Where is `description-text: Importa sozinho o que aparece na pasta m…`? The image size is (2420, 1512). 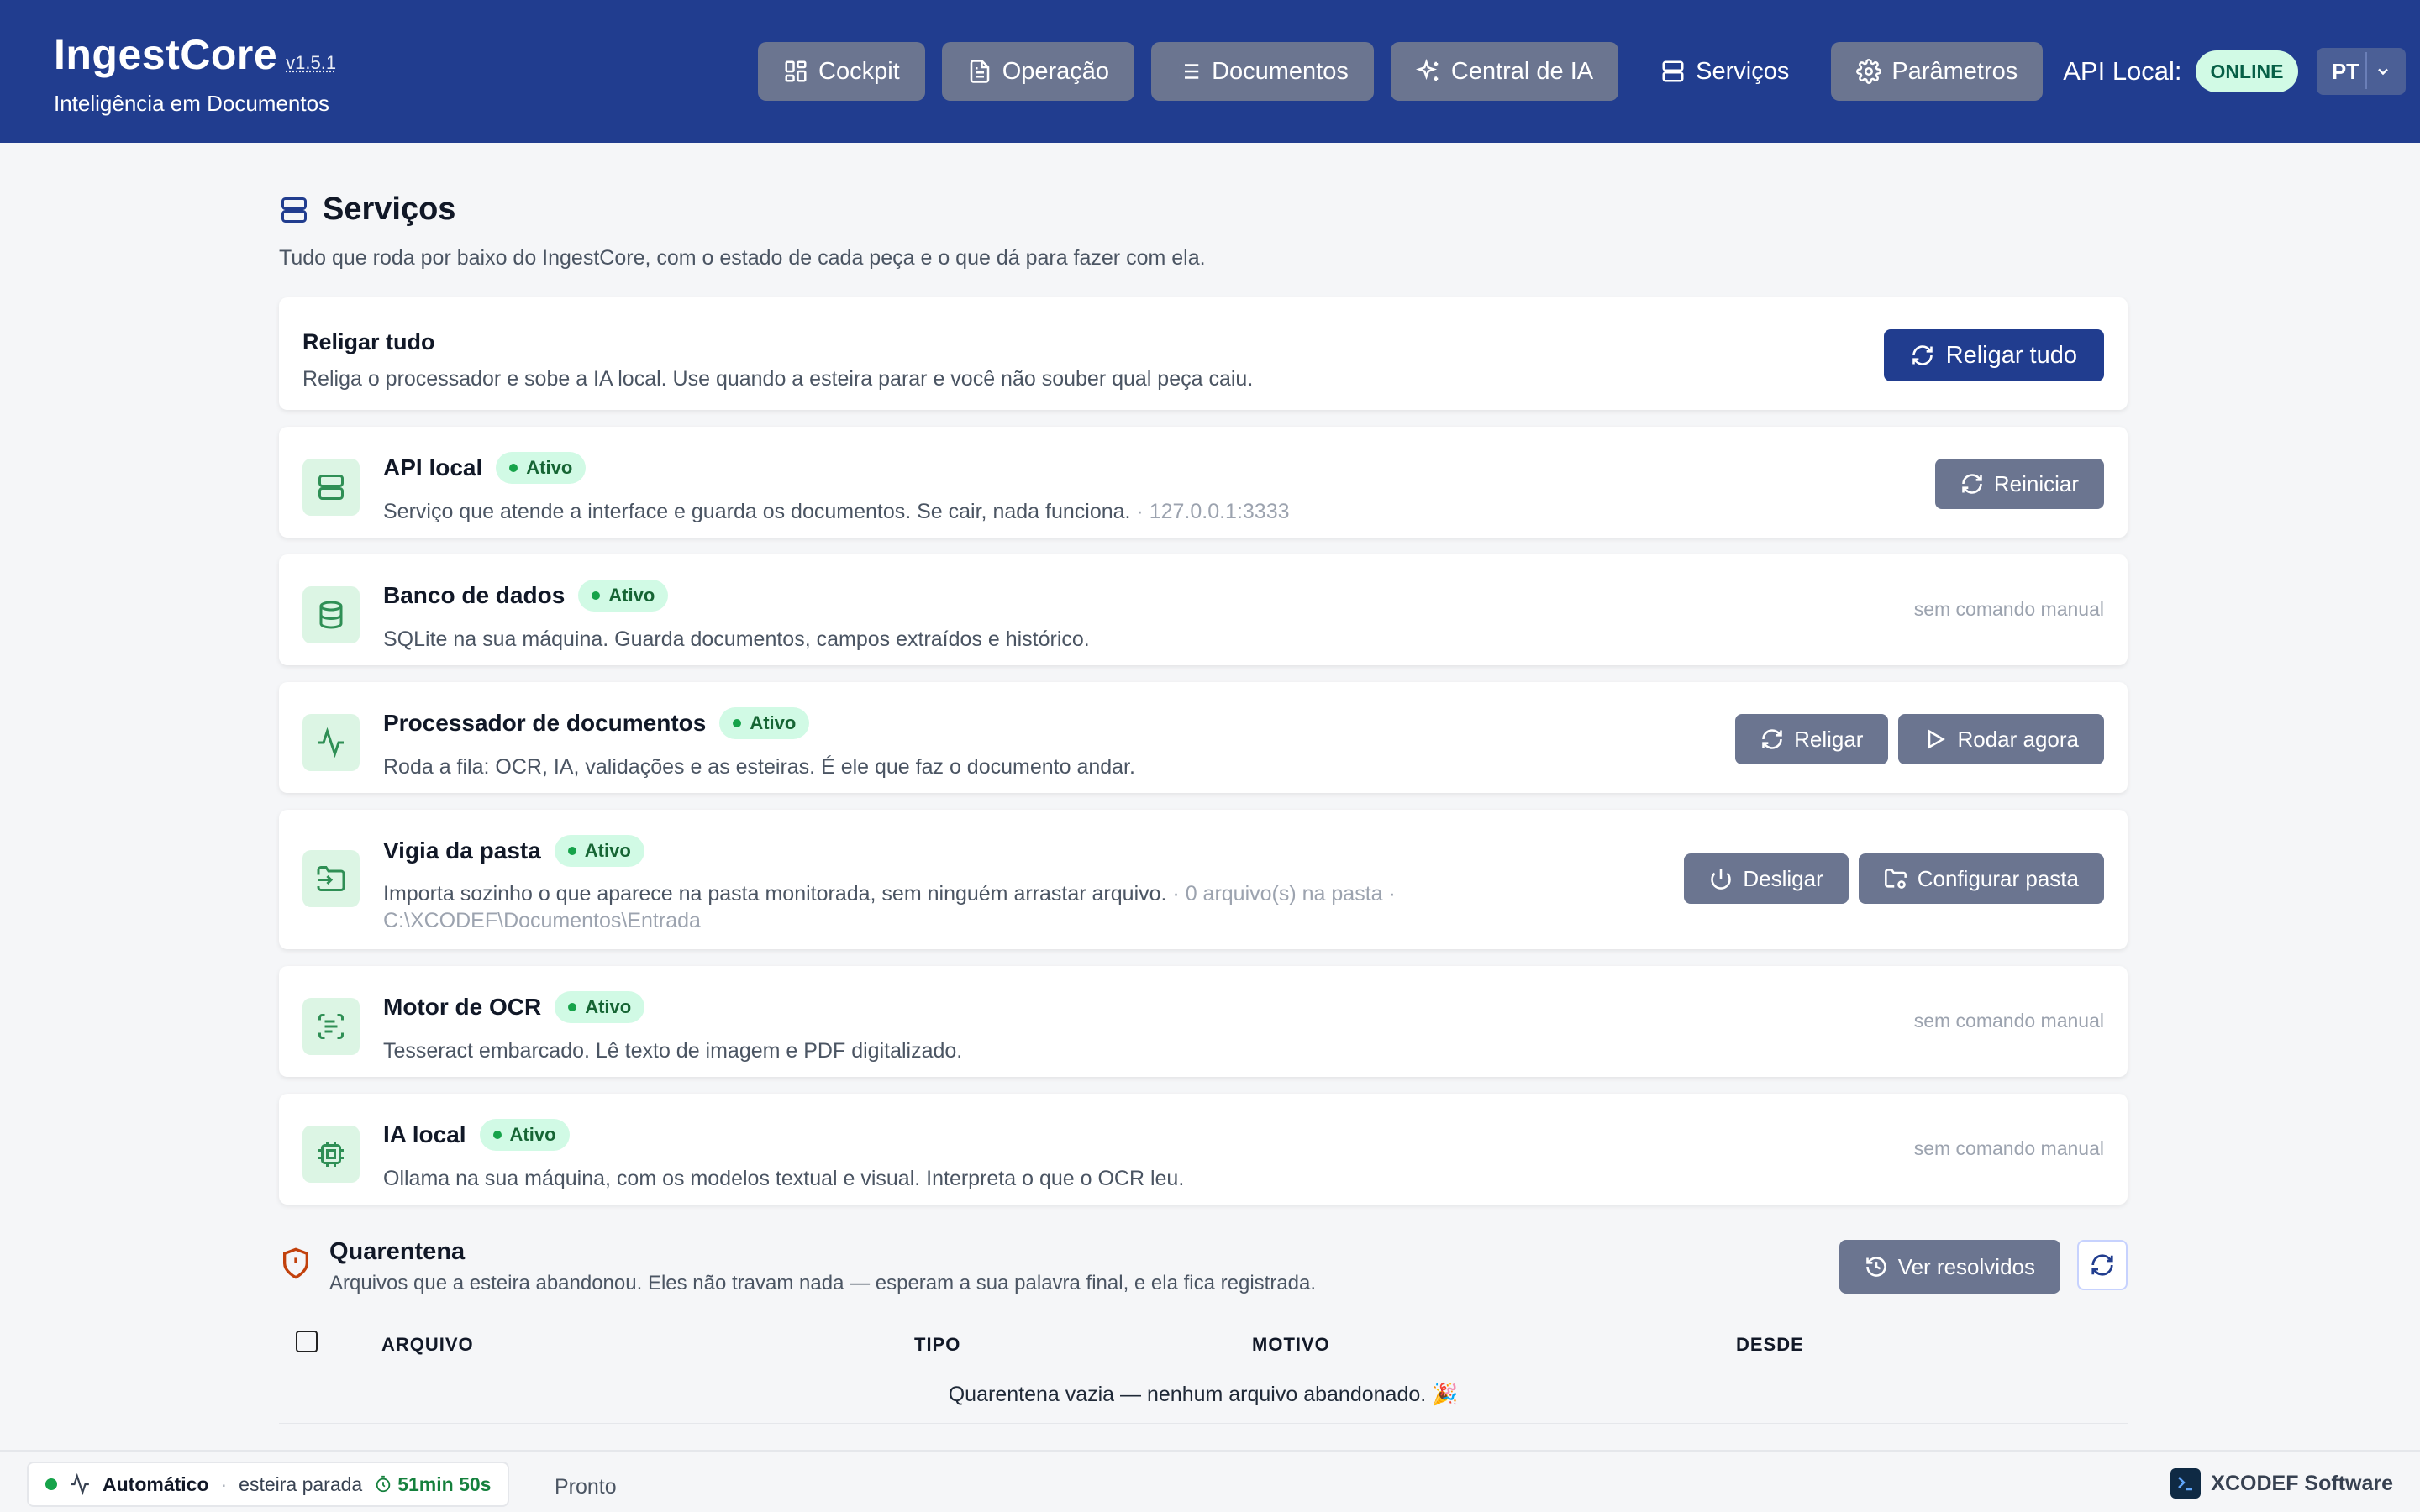 description-text: Importa sozinho o que aparece na pasta m… is located at coordinates (775, 894).